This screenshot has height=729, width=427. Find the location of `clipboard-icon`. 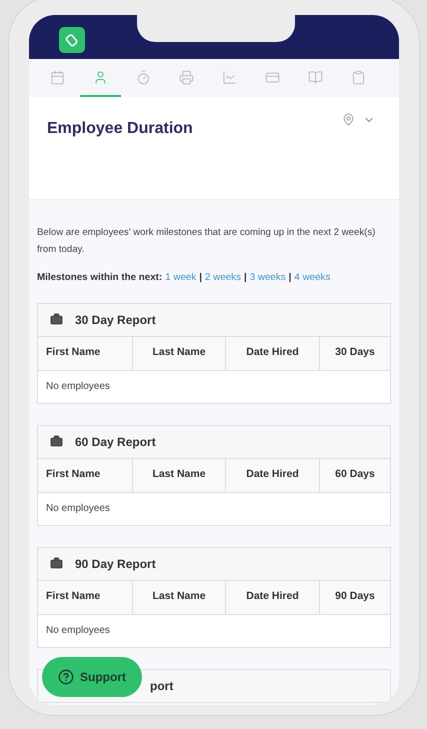

clipboard-icon is located at coordinates (358, 77).